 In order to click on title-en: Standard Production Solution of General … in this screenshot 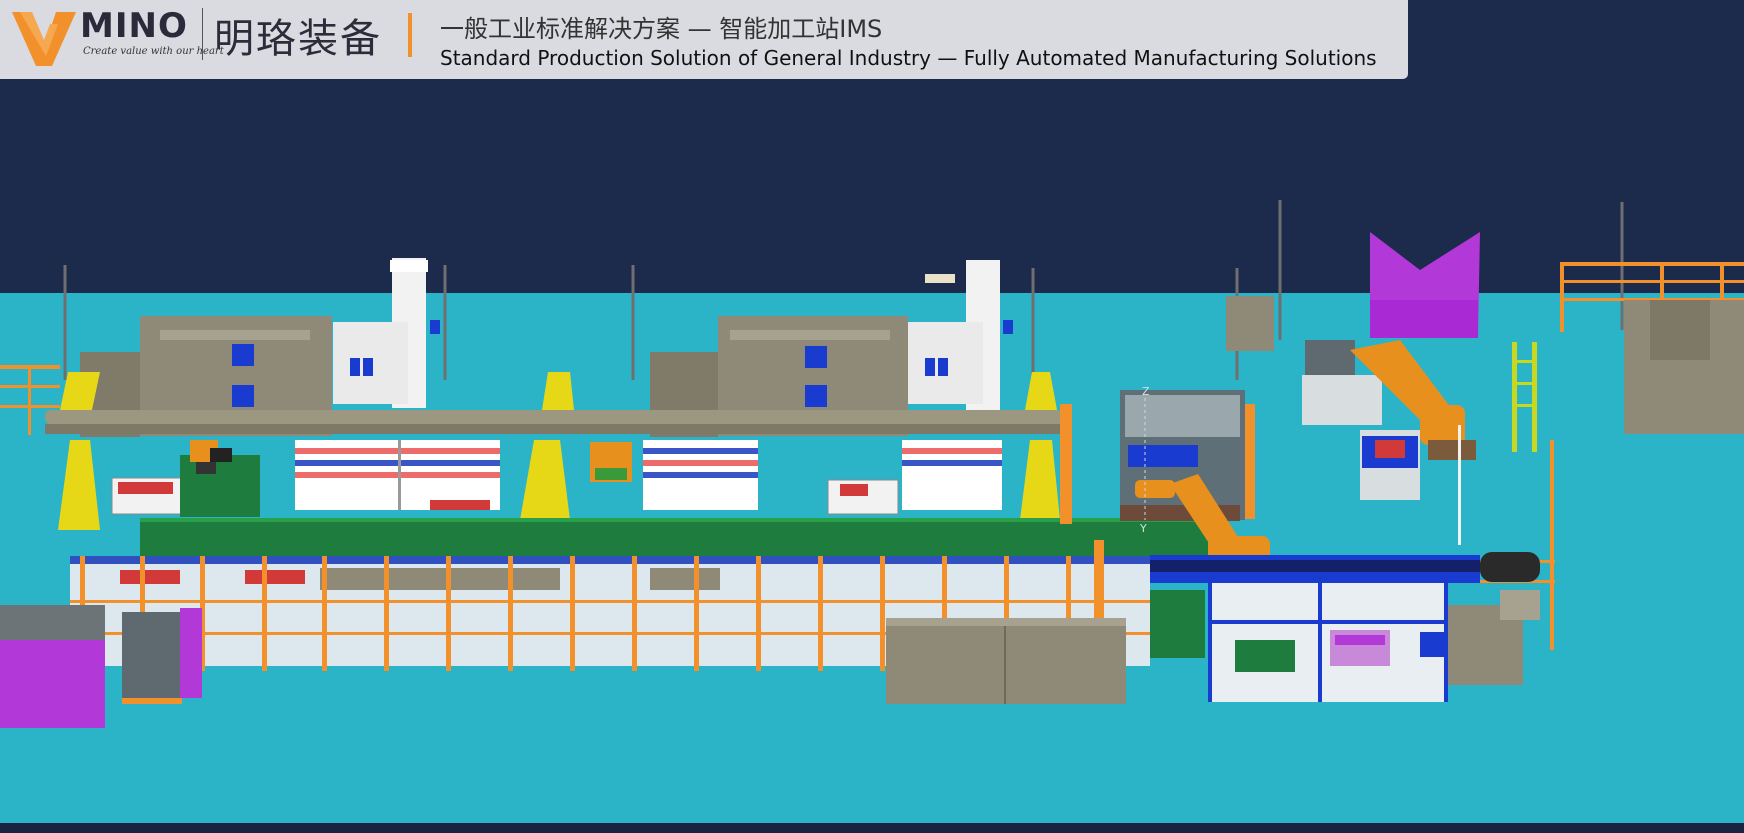, I will do `click(908, 58)`.